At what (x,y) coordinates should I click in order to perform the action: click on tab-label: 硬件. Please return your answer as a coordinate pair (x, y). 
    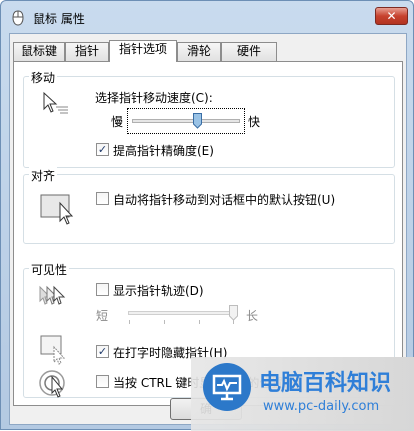
    Looking at the image, I should click on (248, 51).